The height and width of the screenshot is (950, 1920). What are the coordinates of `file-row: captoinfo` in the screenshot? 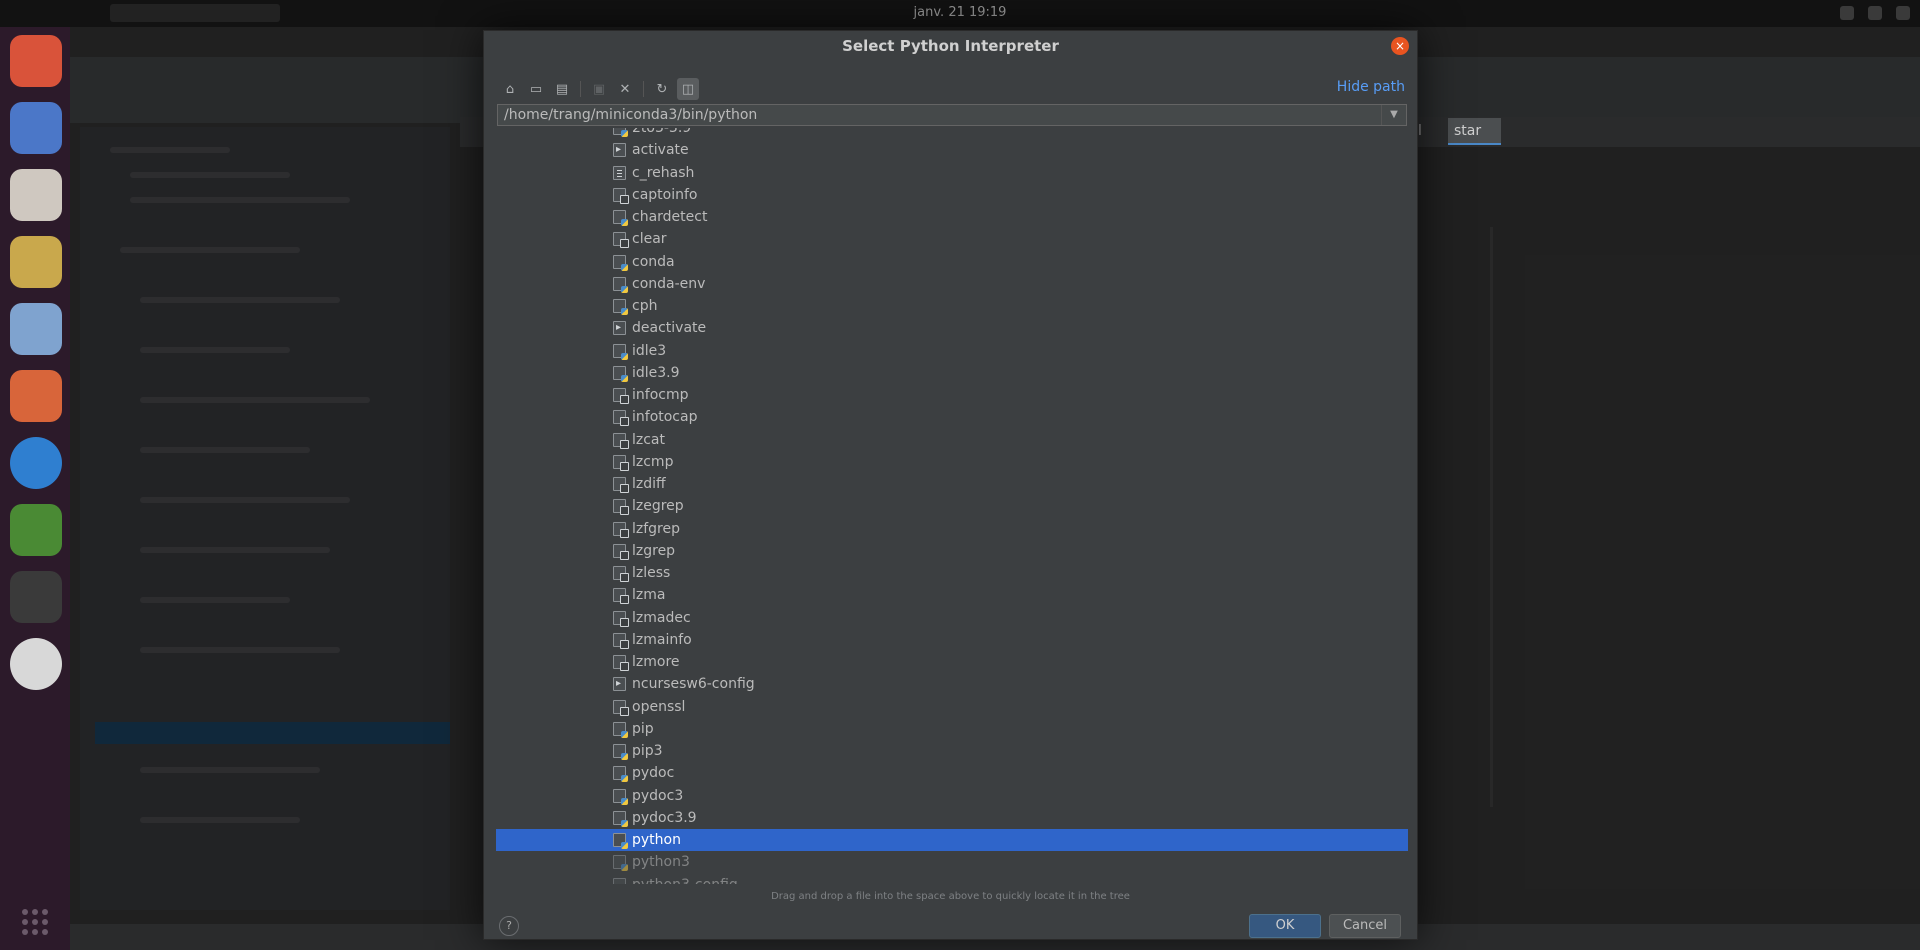 It's located at (952, 195).